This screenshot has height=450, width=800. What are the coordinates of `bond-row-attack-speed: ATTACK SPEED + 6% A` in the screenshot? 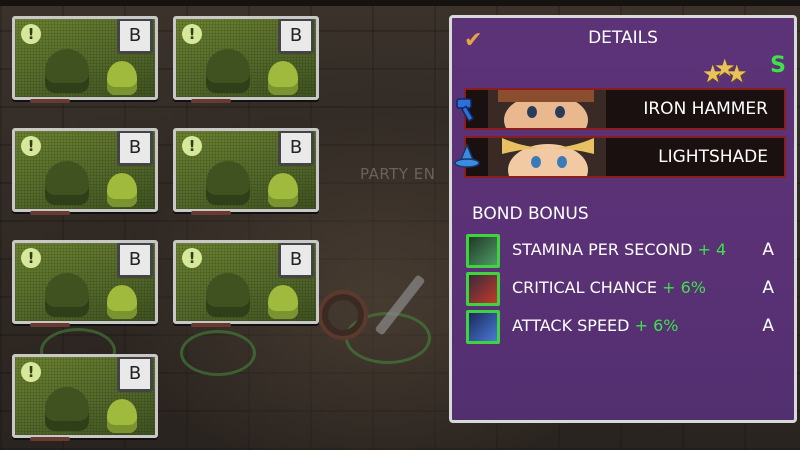 It's located at (624, 327).